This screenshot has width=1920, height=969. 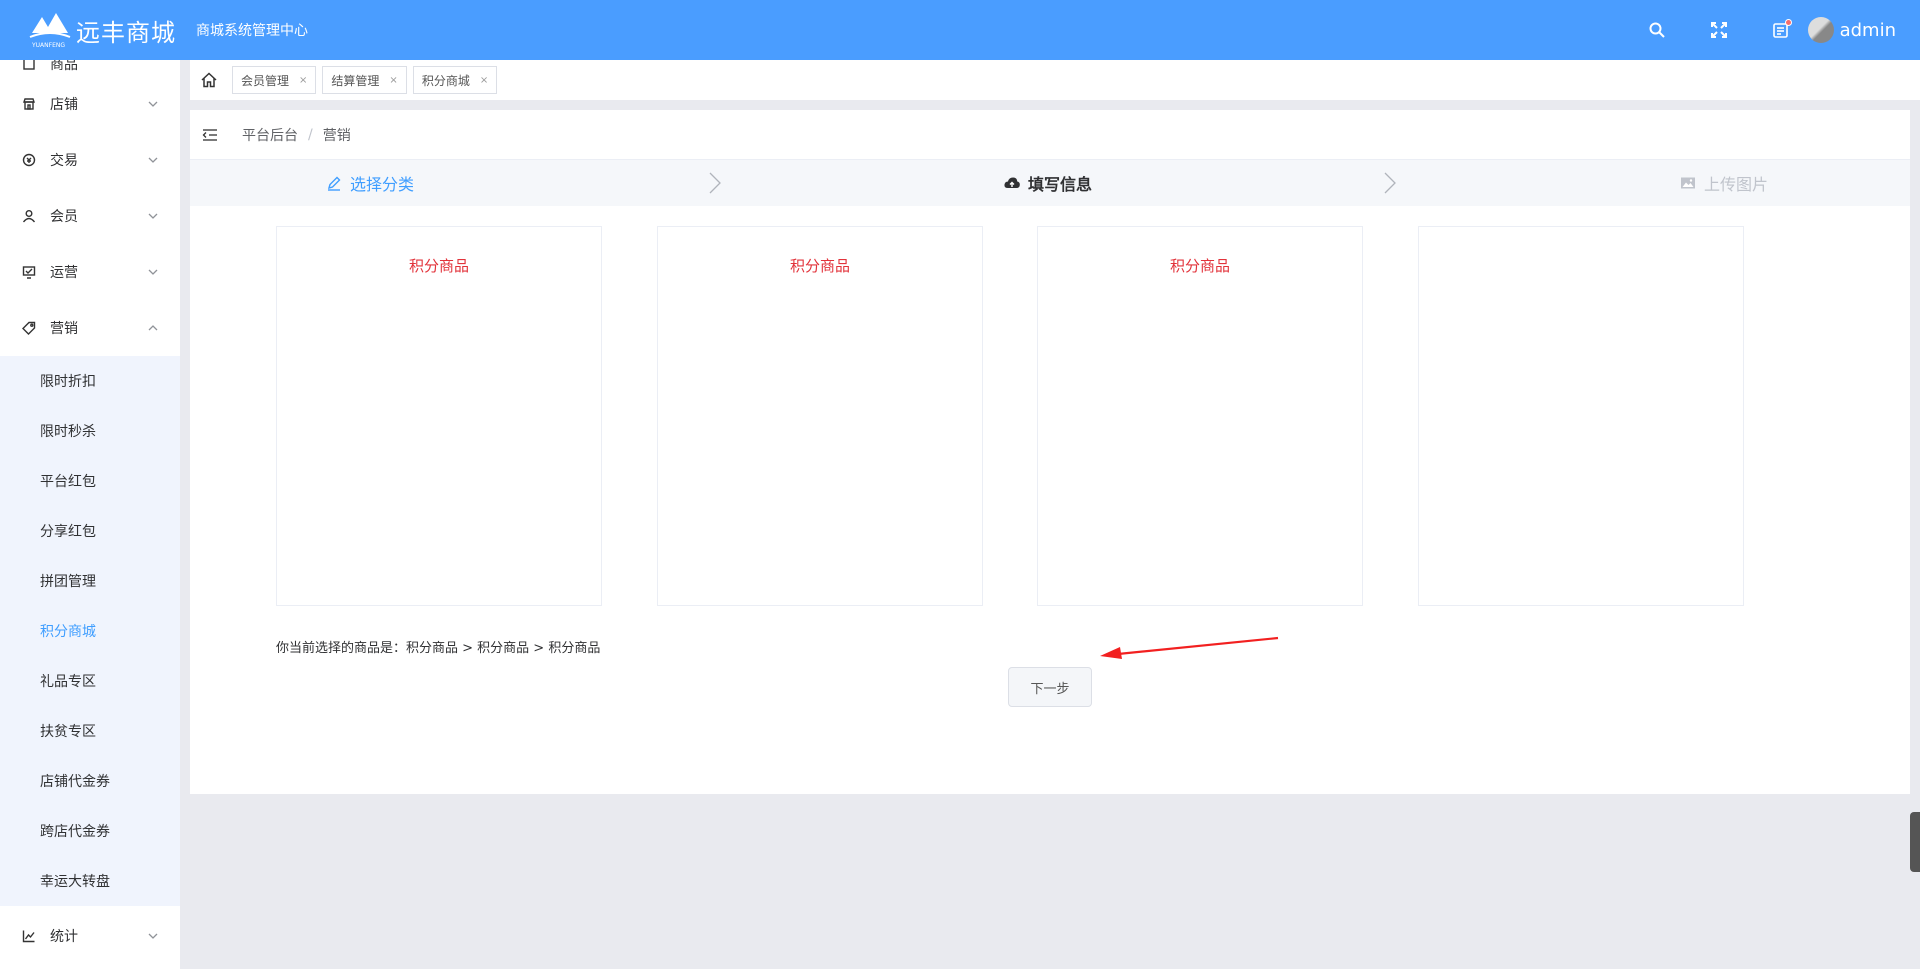 I want to click on home-icon, so click(x=209, y=80).